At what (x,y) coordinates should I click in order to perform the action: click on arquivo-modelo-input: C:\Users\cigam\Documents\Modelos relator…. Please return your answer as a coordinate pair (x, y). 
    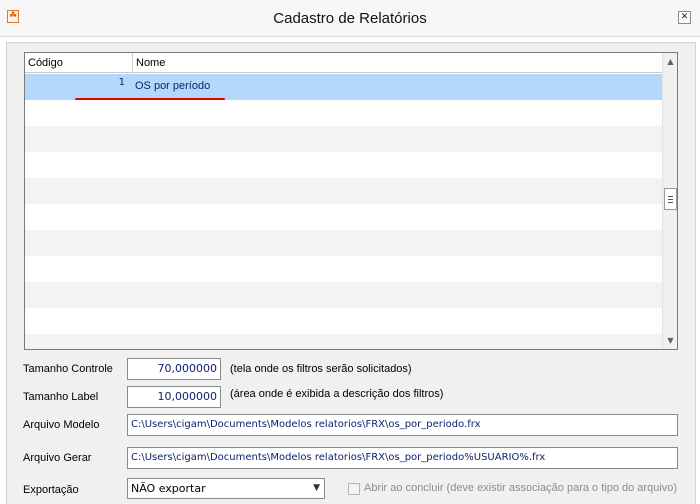
    Looking at the image, I should click on (402, 425).